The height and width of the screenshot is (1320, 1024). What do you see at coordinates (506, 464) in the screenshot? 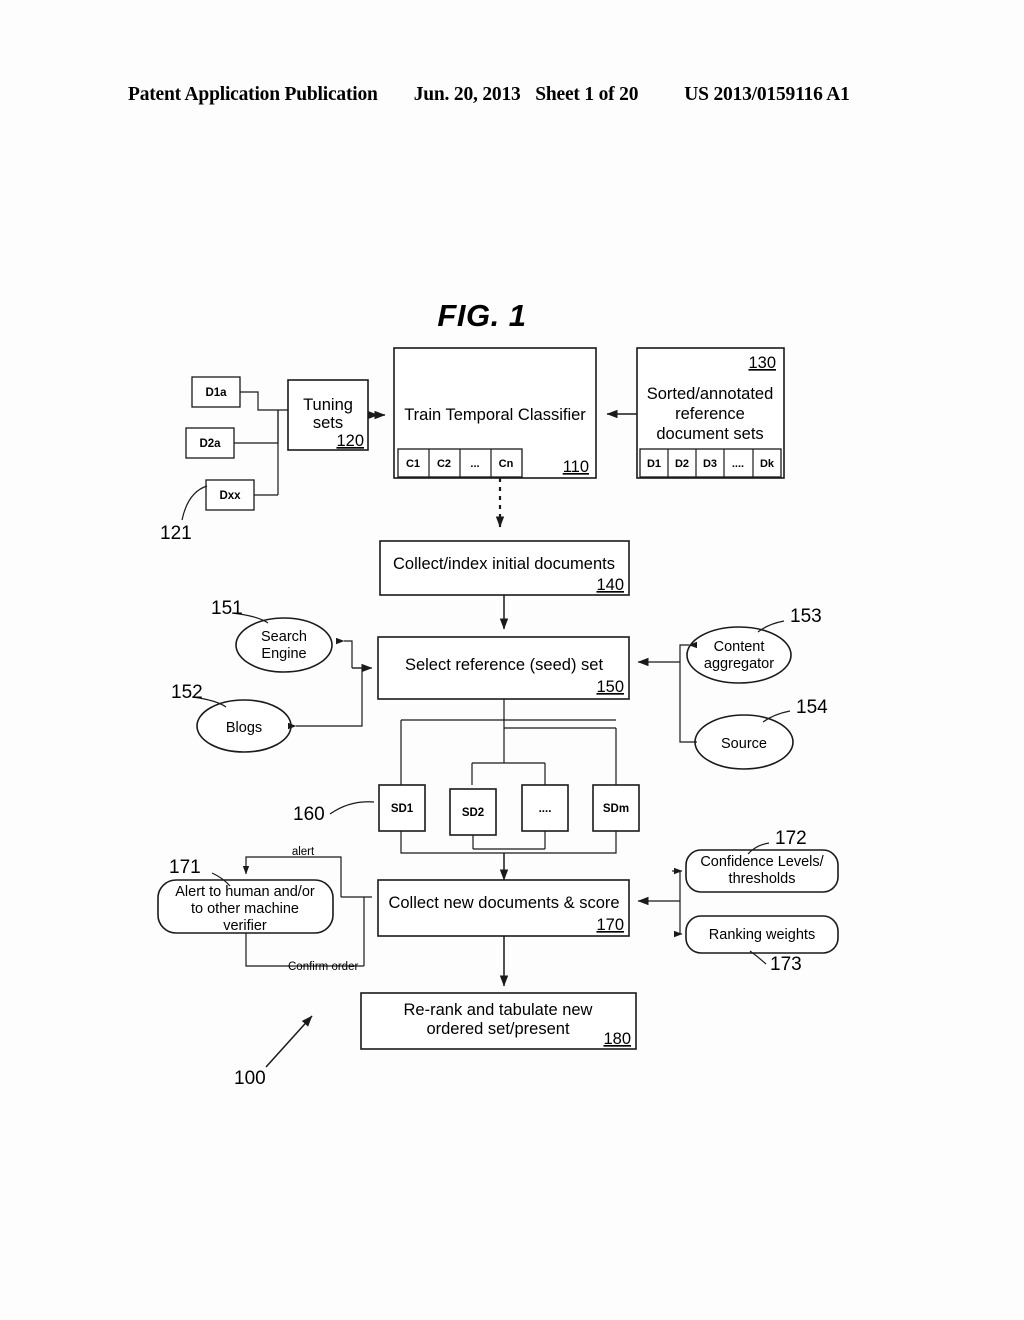
I see `classifier-cell-cn: Cn` at bounding box center [506, 464].